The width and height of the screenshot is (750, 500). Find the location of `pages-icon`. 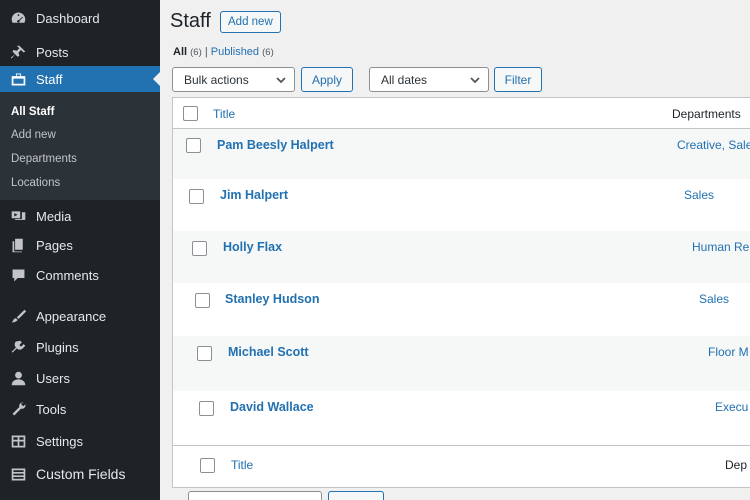

pages-icon is located at coordinates (18, 245).